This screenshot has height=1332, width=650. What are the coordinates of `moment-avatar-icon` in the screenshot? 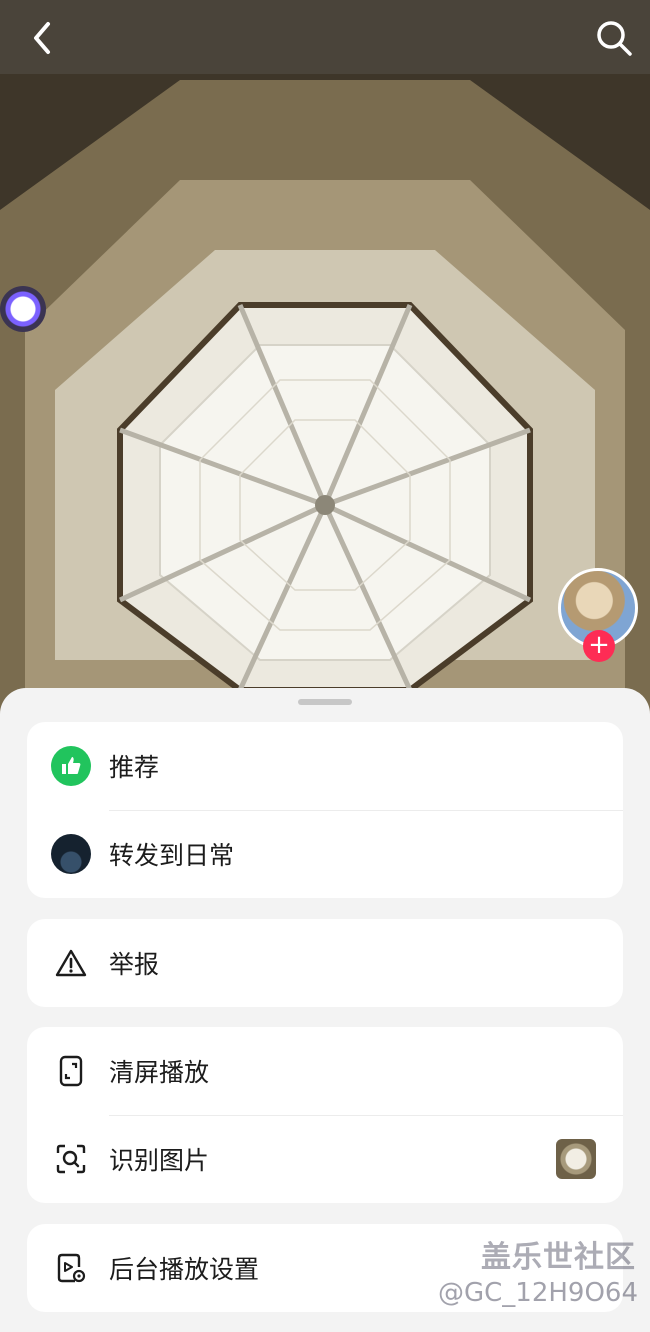 It's located at (71, 854).